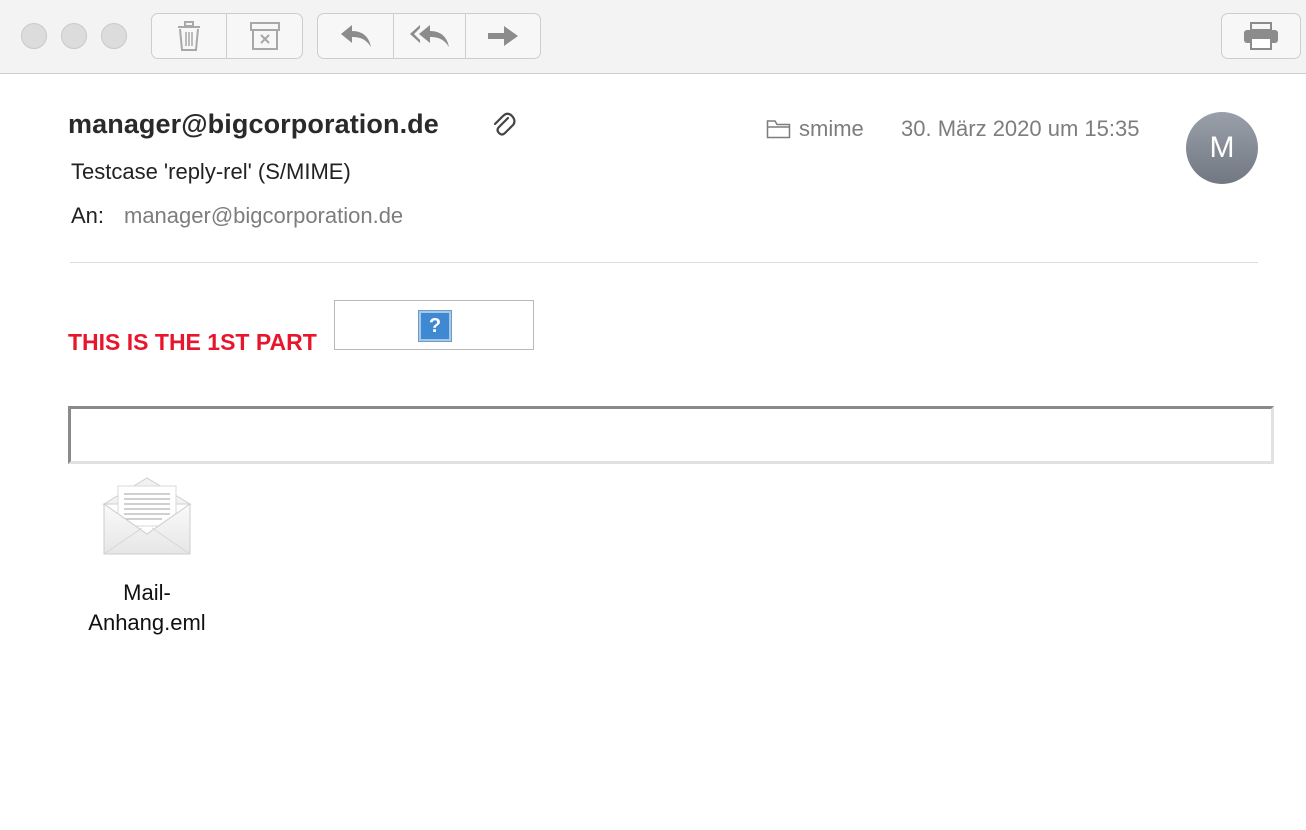 This screenshot has height=830, width=1306. What do you see at coordinates (671, 435) in the screenshot?
I see `embedded-frame` at bounding box center [671, 435].